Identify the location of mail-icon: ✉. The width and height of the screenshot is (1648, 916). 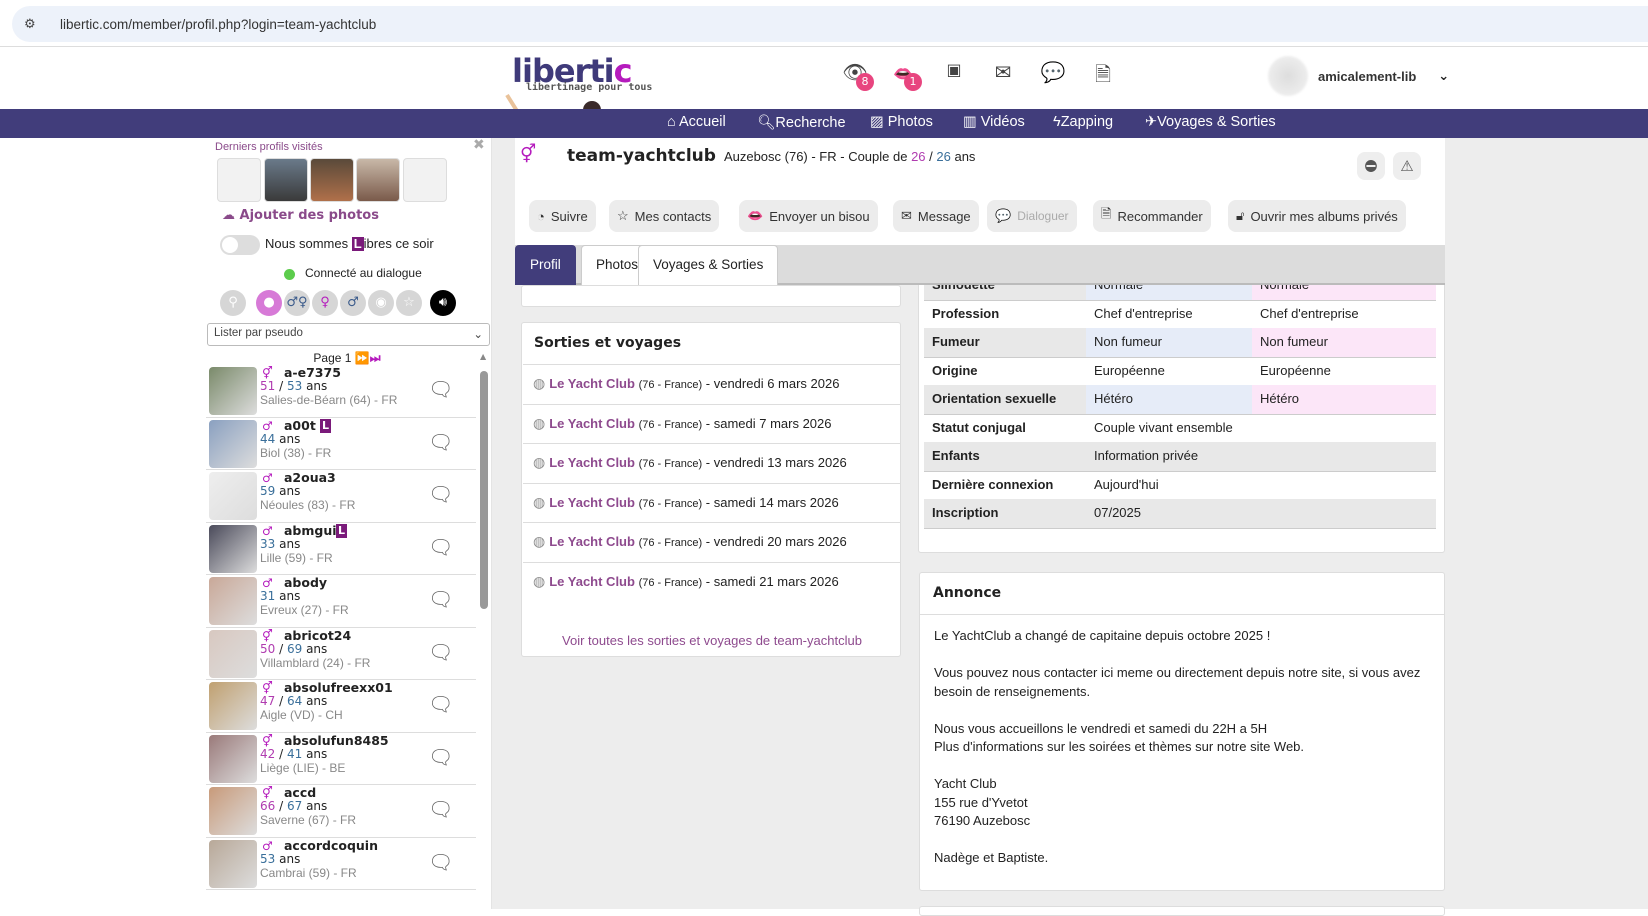
(1003, 73).